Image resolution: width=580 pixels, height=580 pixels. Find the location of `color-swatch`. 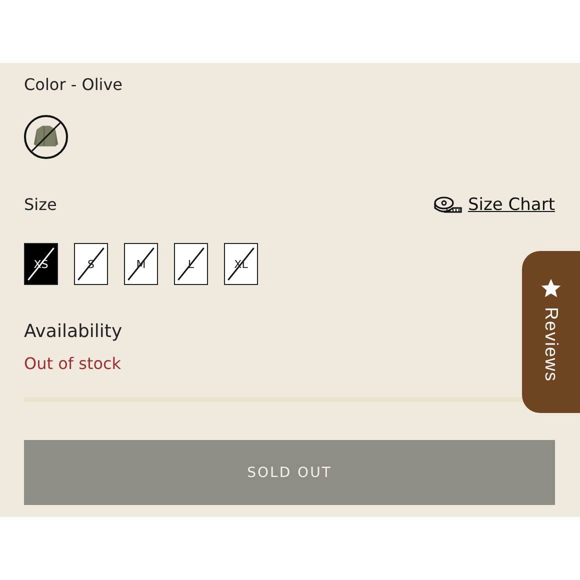

color-swatch is located at coordinates (46, 137).